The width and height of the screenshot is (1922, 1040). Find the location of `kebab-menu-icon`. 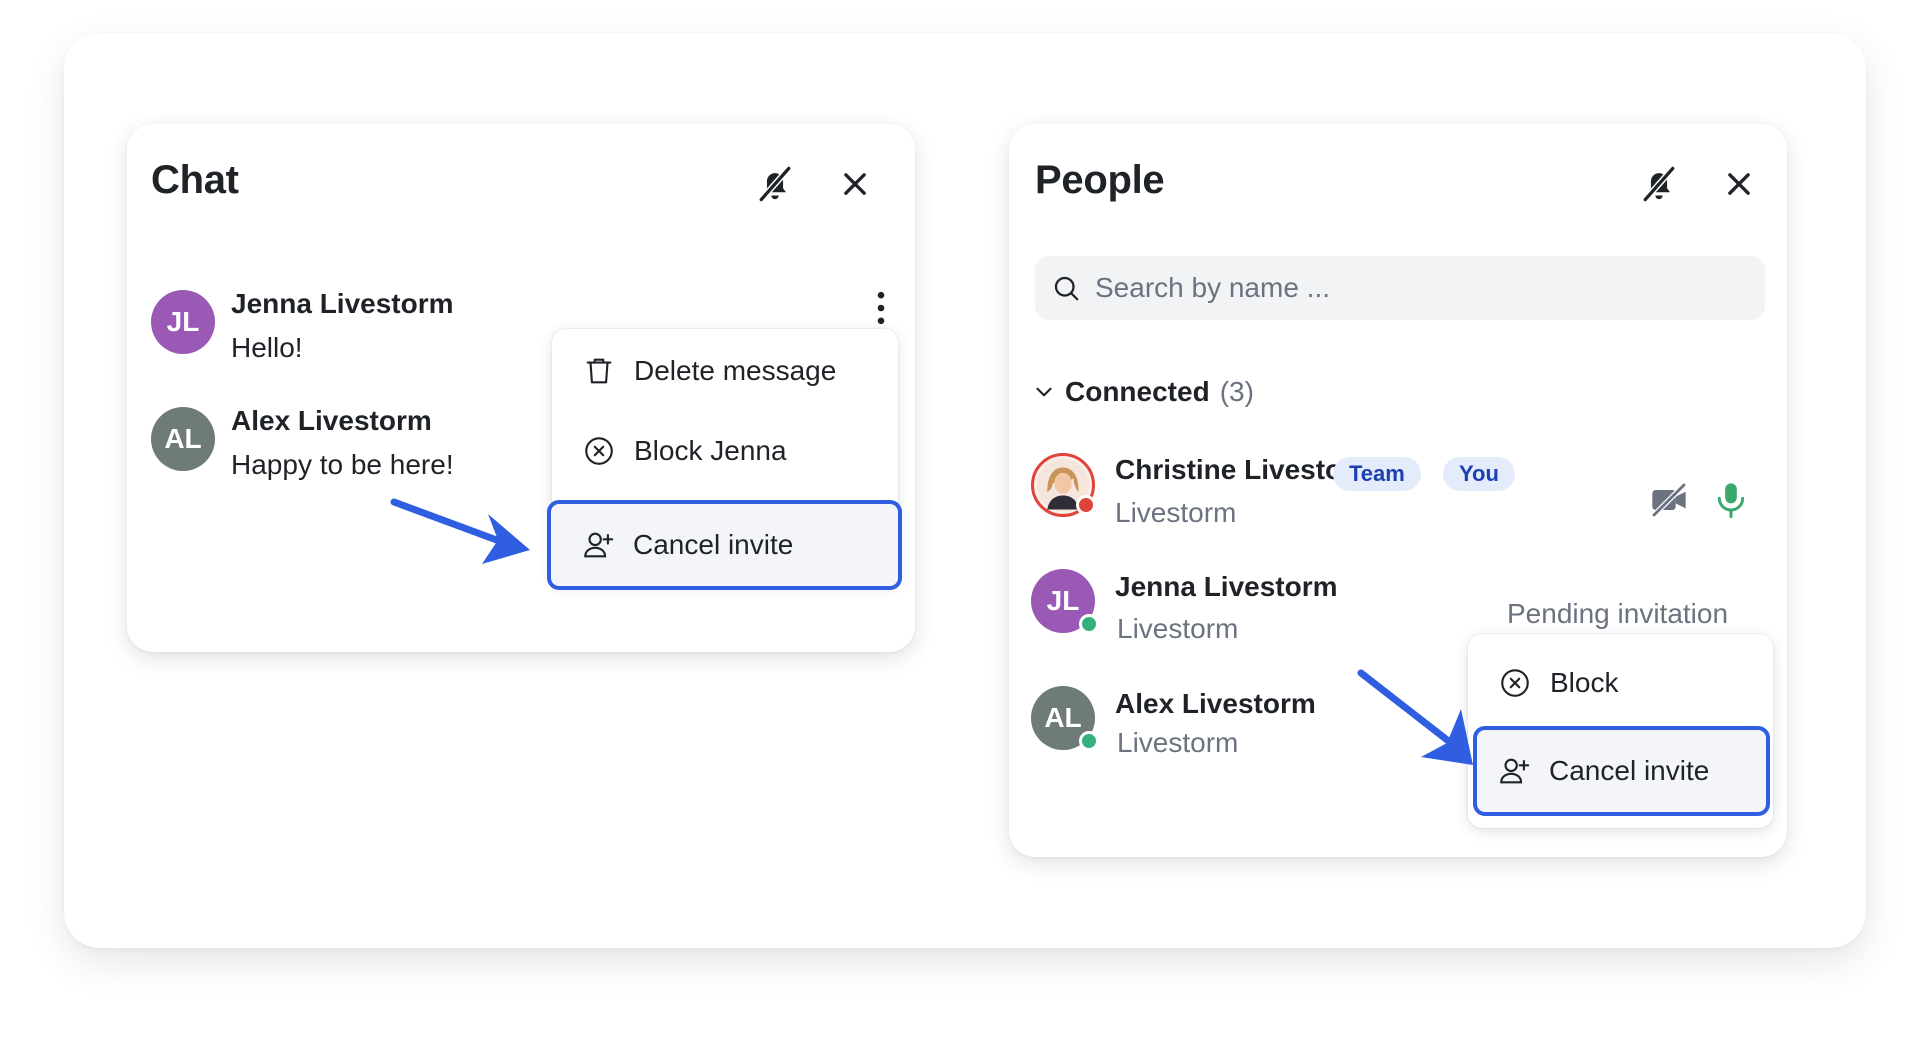

kebab-menu-icon is located at coordinates (881, 308).